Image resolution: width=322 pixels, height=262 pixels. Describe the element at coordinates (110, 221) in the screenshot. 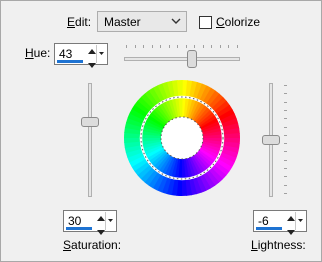

I see `saturation-dropdown-icon` at that location.